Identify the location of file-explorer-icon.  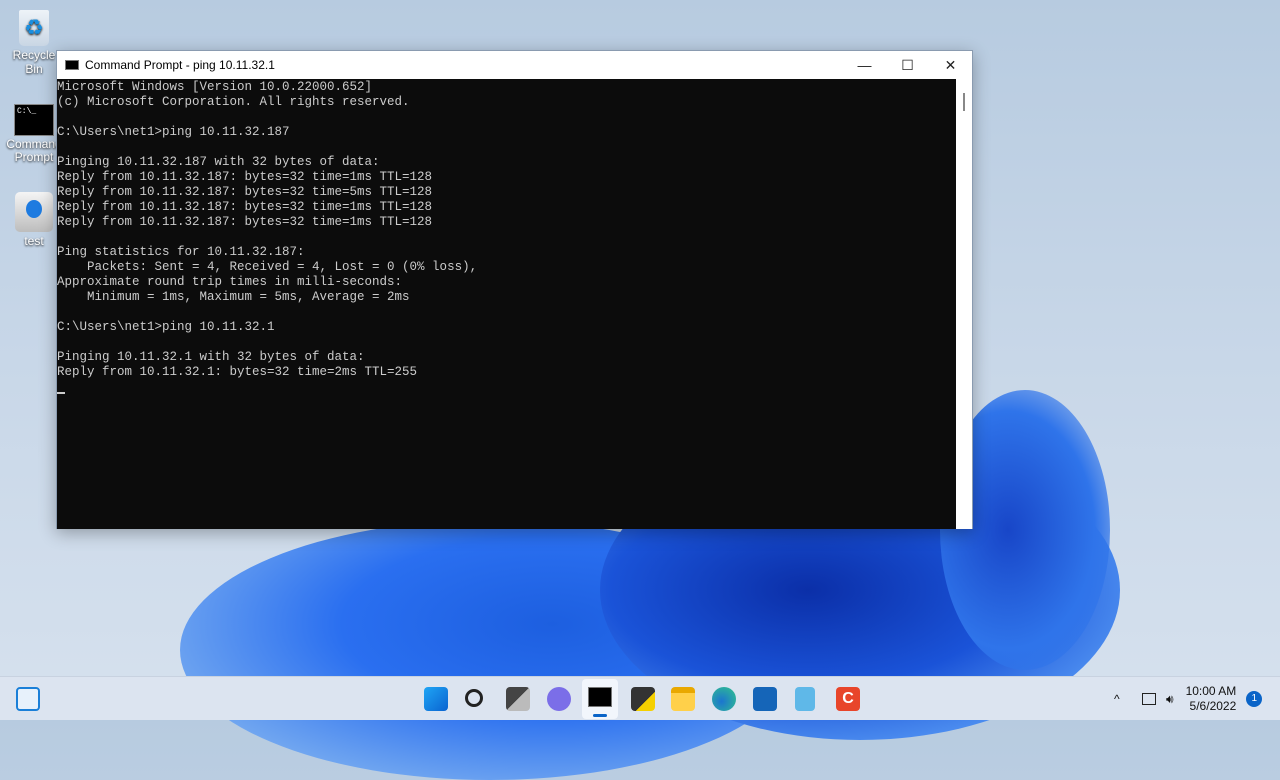
(683, 699).